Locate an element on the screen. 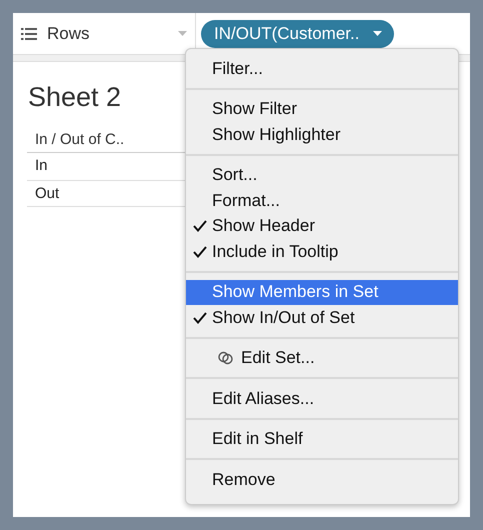 This screenshot has width=483, height=530. rows-pill: IN/OUT(Customer.. is located at coordinates (297, 34).